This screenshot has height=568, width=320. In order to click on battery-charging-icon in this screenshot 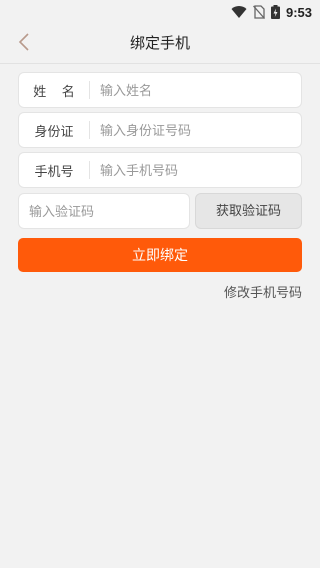, I will do `click(275, 12)`.